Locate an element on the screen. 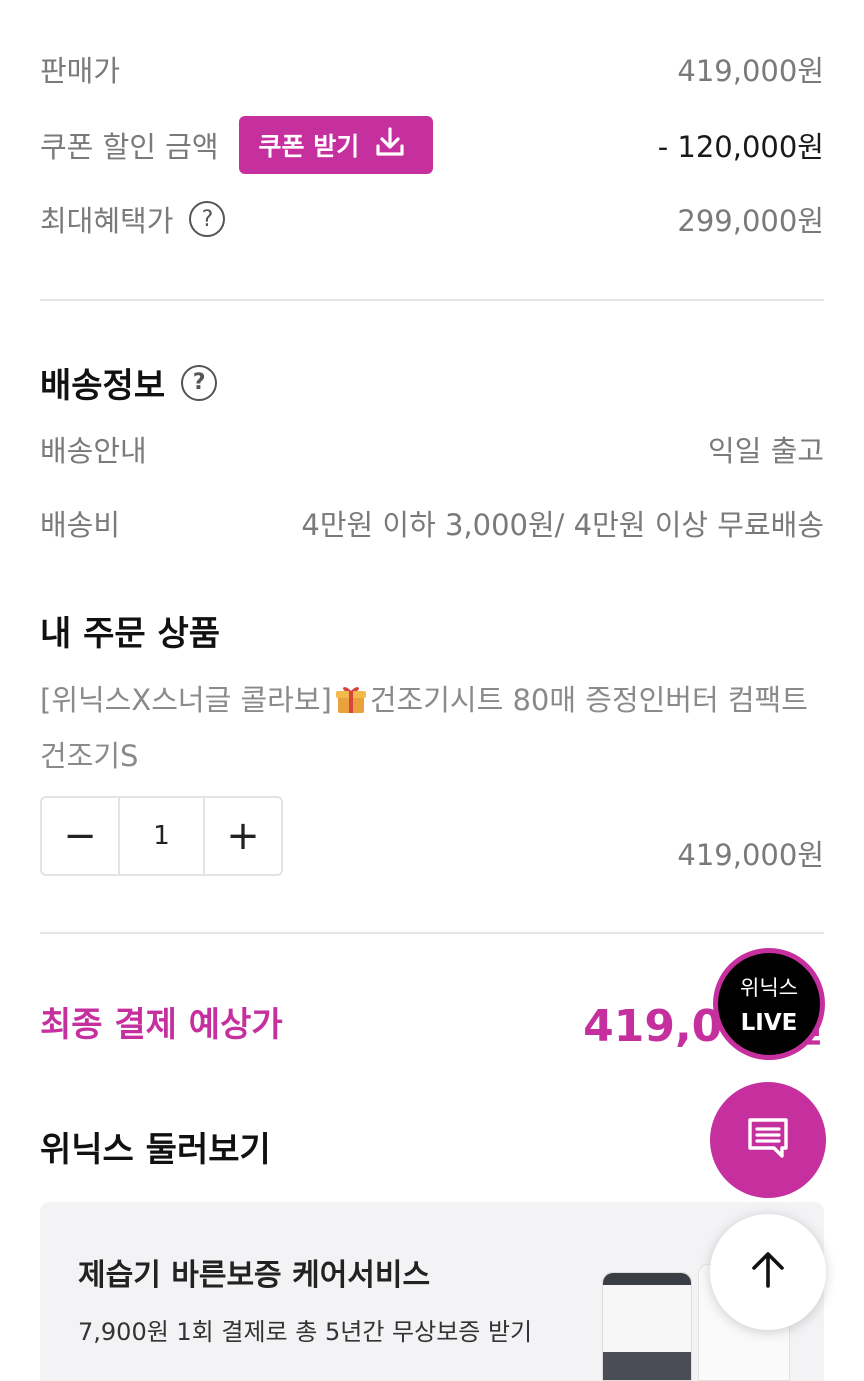 This screenshot has width=864, height=1381. shipping-fee-value: 4만원 이하 3,000원/ 4만원 이상 무료배송 is located at coordinates (562, 525).